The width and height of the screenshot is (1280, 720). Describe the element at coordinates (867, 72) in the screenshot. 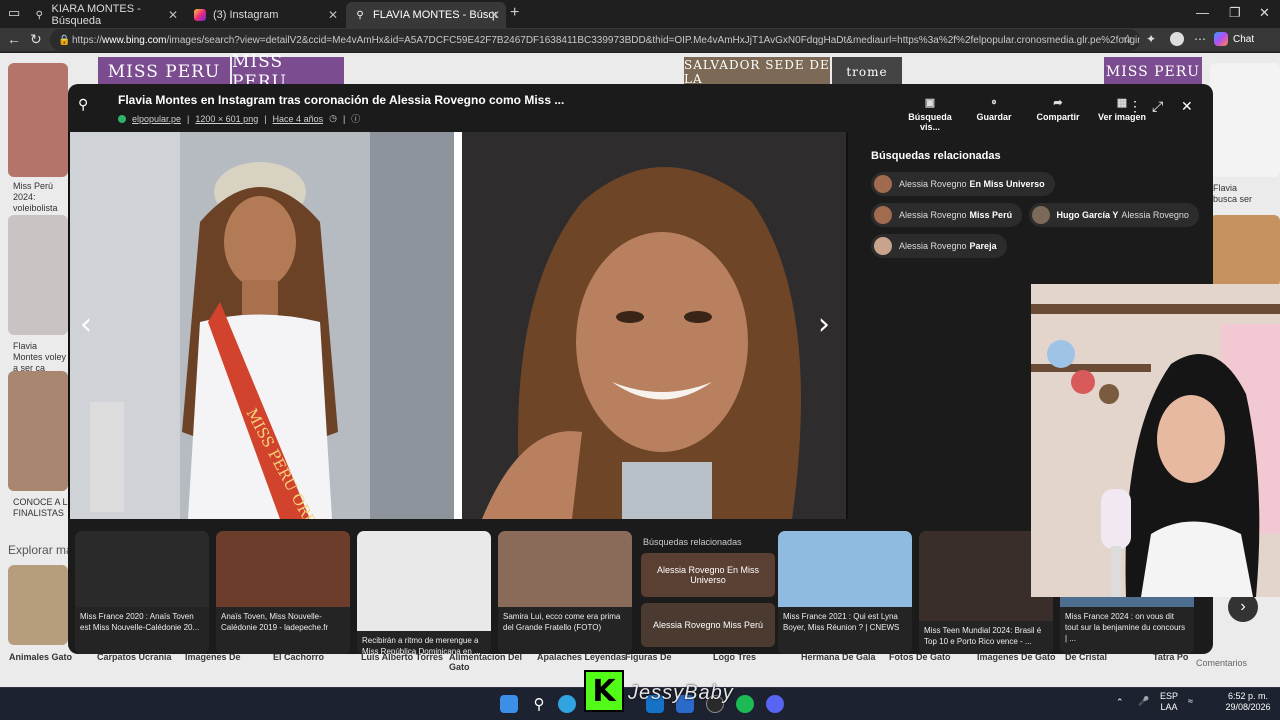

I see `bg-banner: trome` at that location.